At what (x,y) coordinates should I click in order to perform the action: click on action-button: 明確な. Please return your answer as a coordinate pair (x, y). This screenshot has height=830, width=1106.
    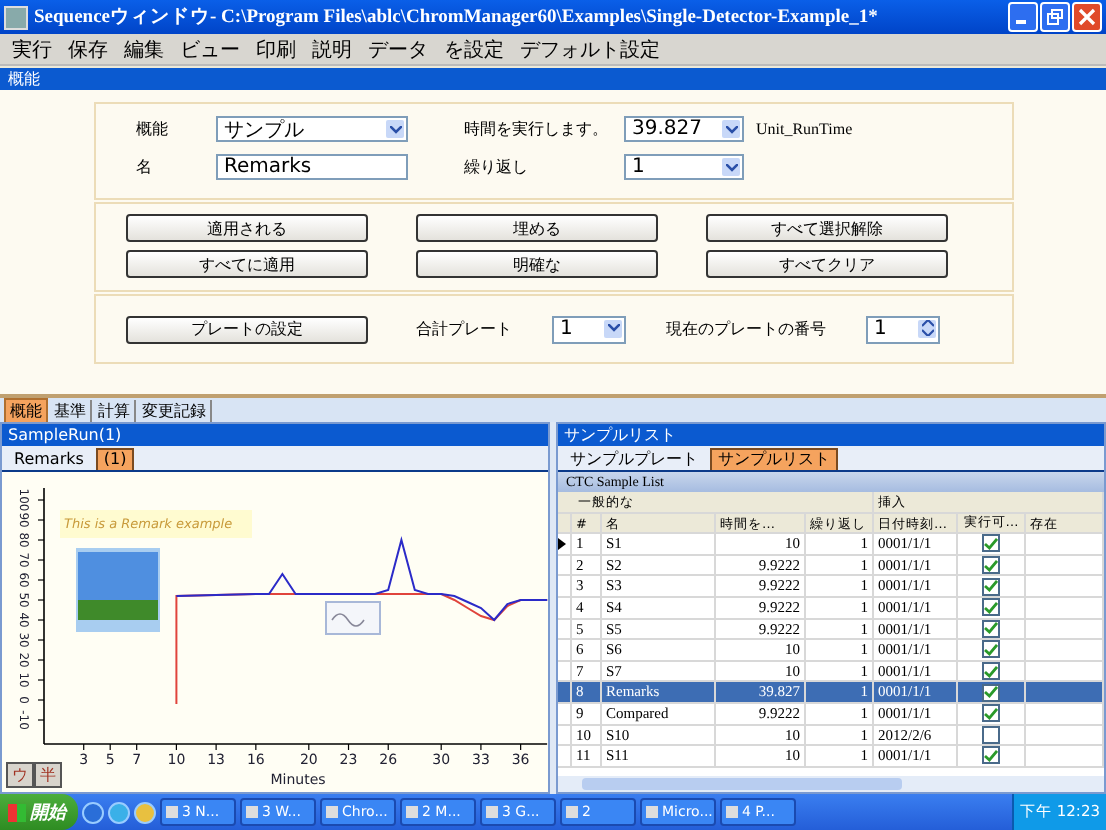
    Looking at the image, I should click on (537, 264).